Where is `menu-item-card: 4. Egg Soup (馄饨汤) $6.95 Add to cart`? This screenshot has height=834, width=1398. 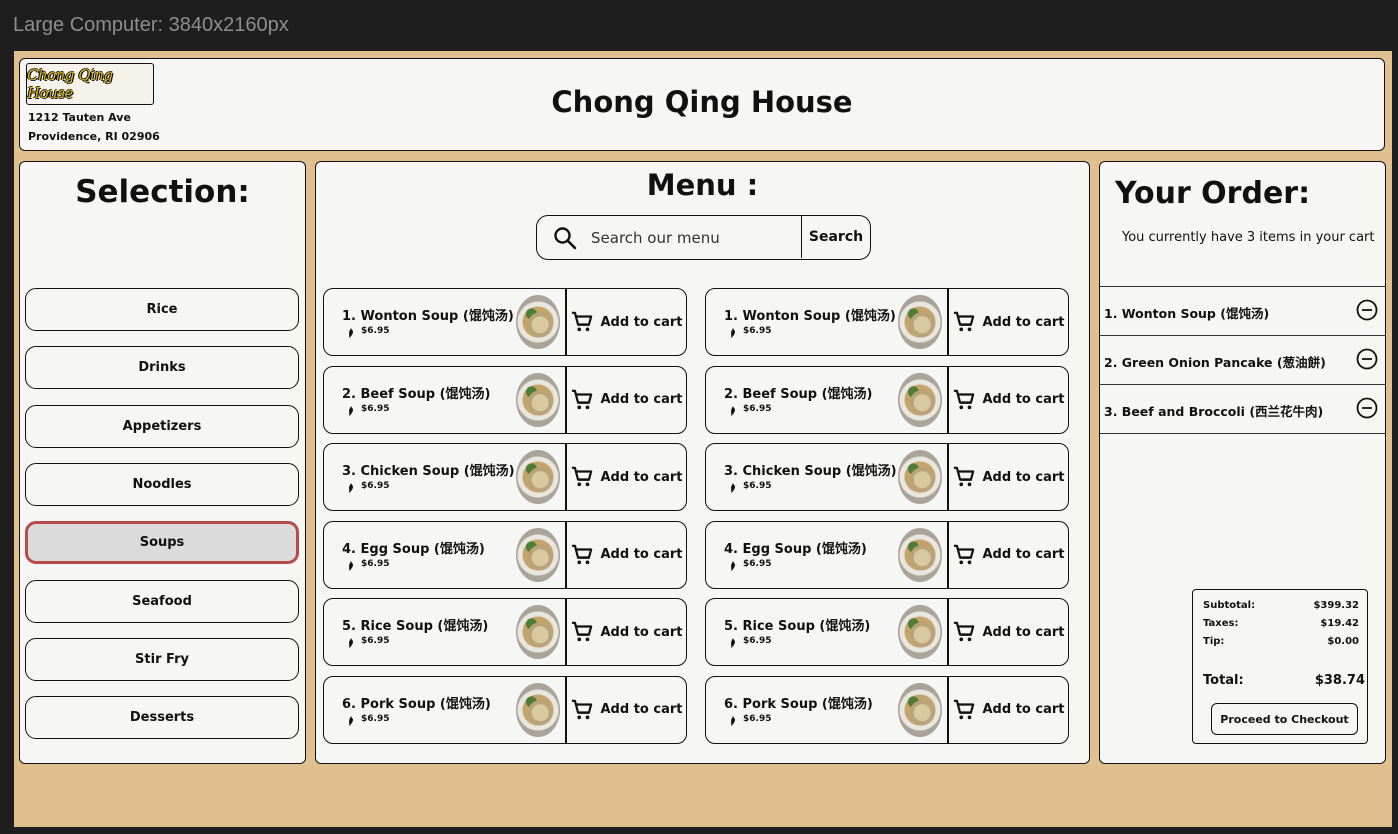 menu-item-card: 4. Egg Soup (馄饨汤) $6.95 Add to cart is located at coordinates (505, 554).